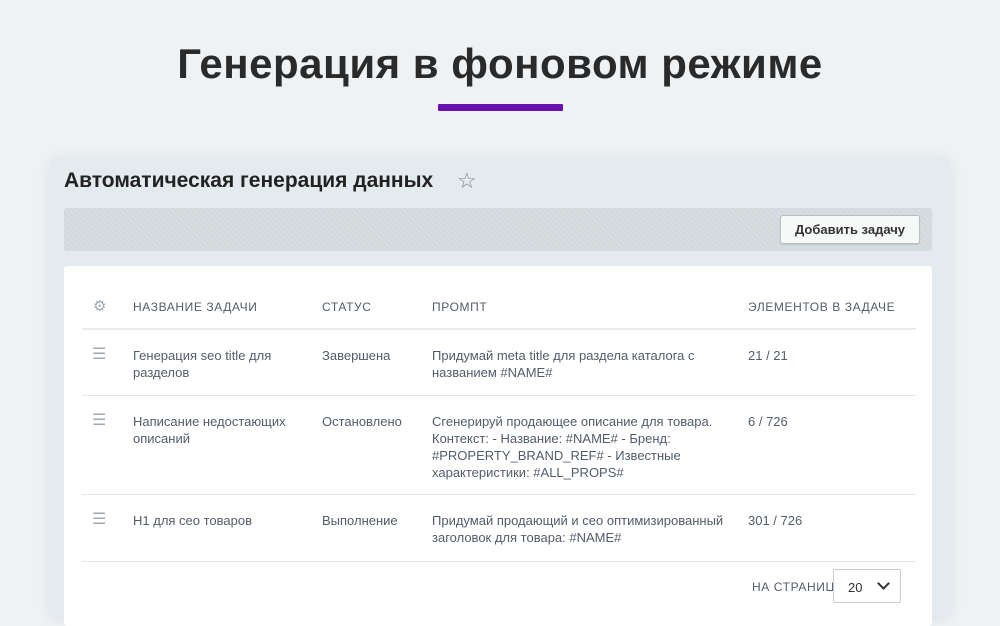 The image size is (1000, 626). I want to click on panel-title: Автоматическая генерация данных, so click(249, 180).